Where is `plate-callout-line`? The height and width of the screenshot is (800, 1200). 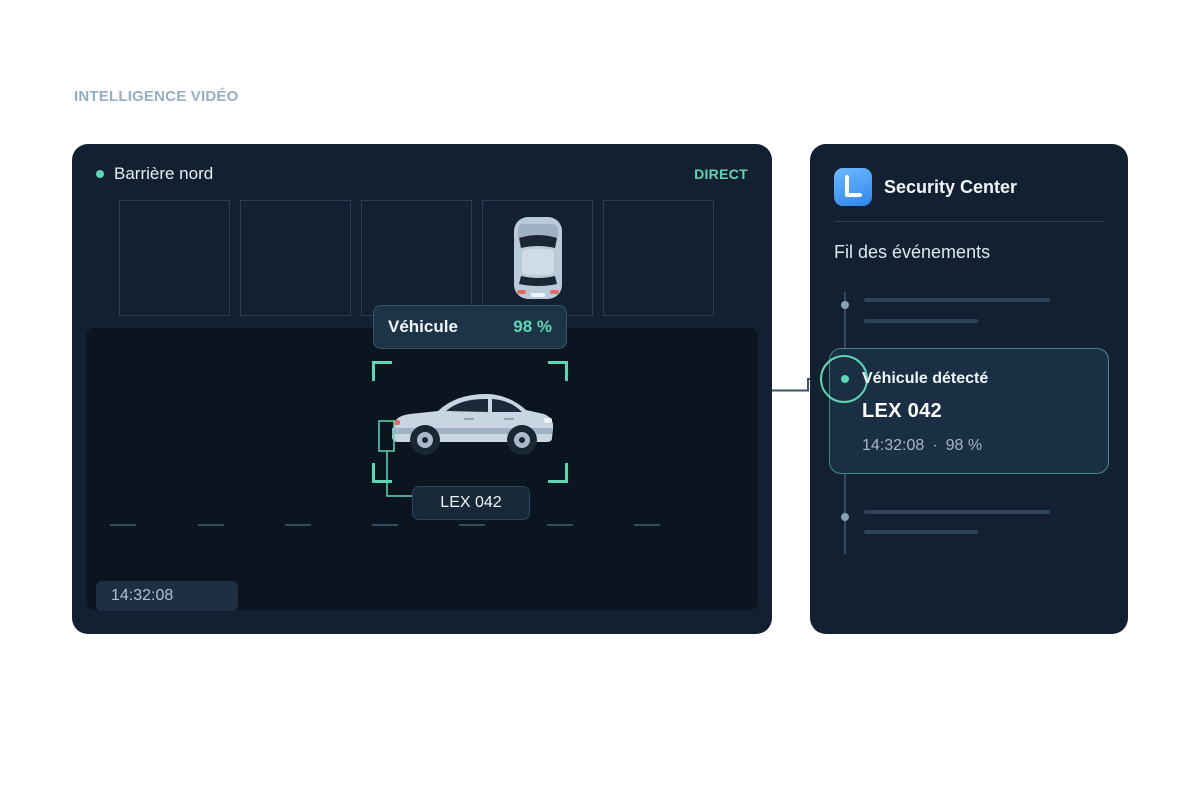 plate-callout-line is located at coordinates (395, 458).